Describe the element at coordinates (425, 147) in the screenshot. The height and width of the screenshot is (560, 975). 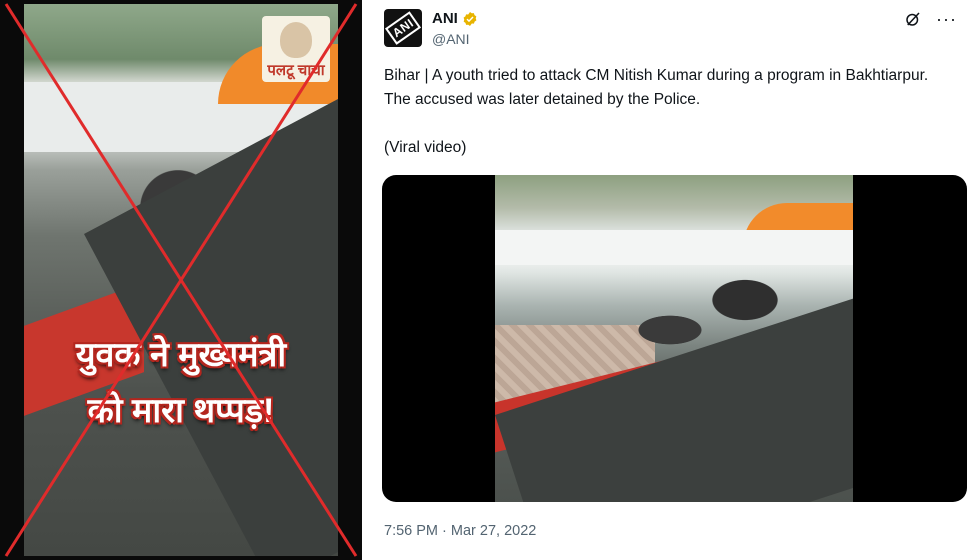
I see `tweet-text-viral-label: (Viral video)` at that location.